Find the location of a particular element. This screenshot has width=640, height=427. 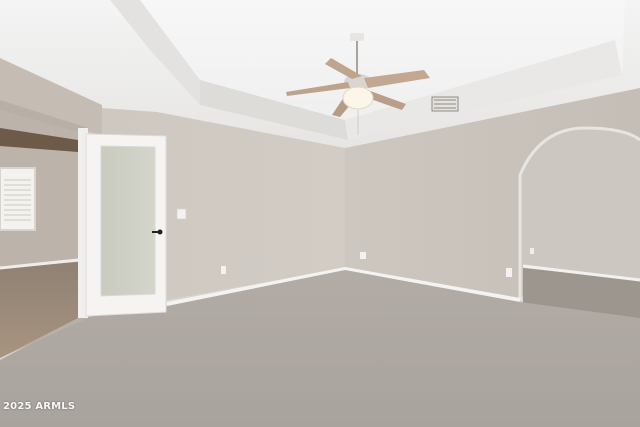

light-switch is located at coordinates (181, 214).